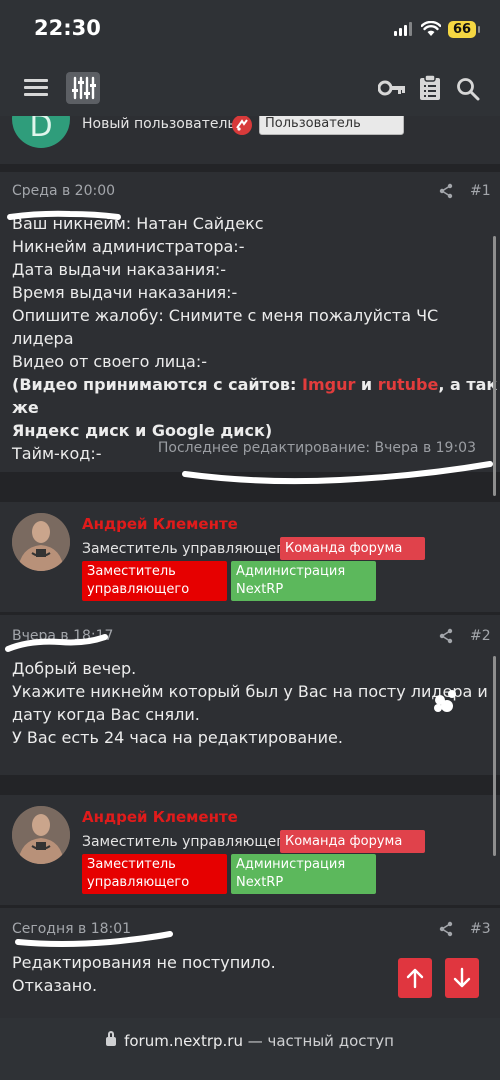 This screenshot has width=500, height=1080. Describe the element at coordinates (331, 125) in the screenshot. I see `user-badge: Пользователь` at that location.